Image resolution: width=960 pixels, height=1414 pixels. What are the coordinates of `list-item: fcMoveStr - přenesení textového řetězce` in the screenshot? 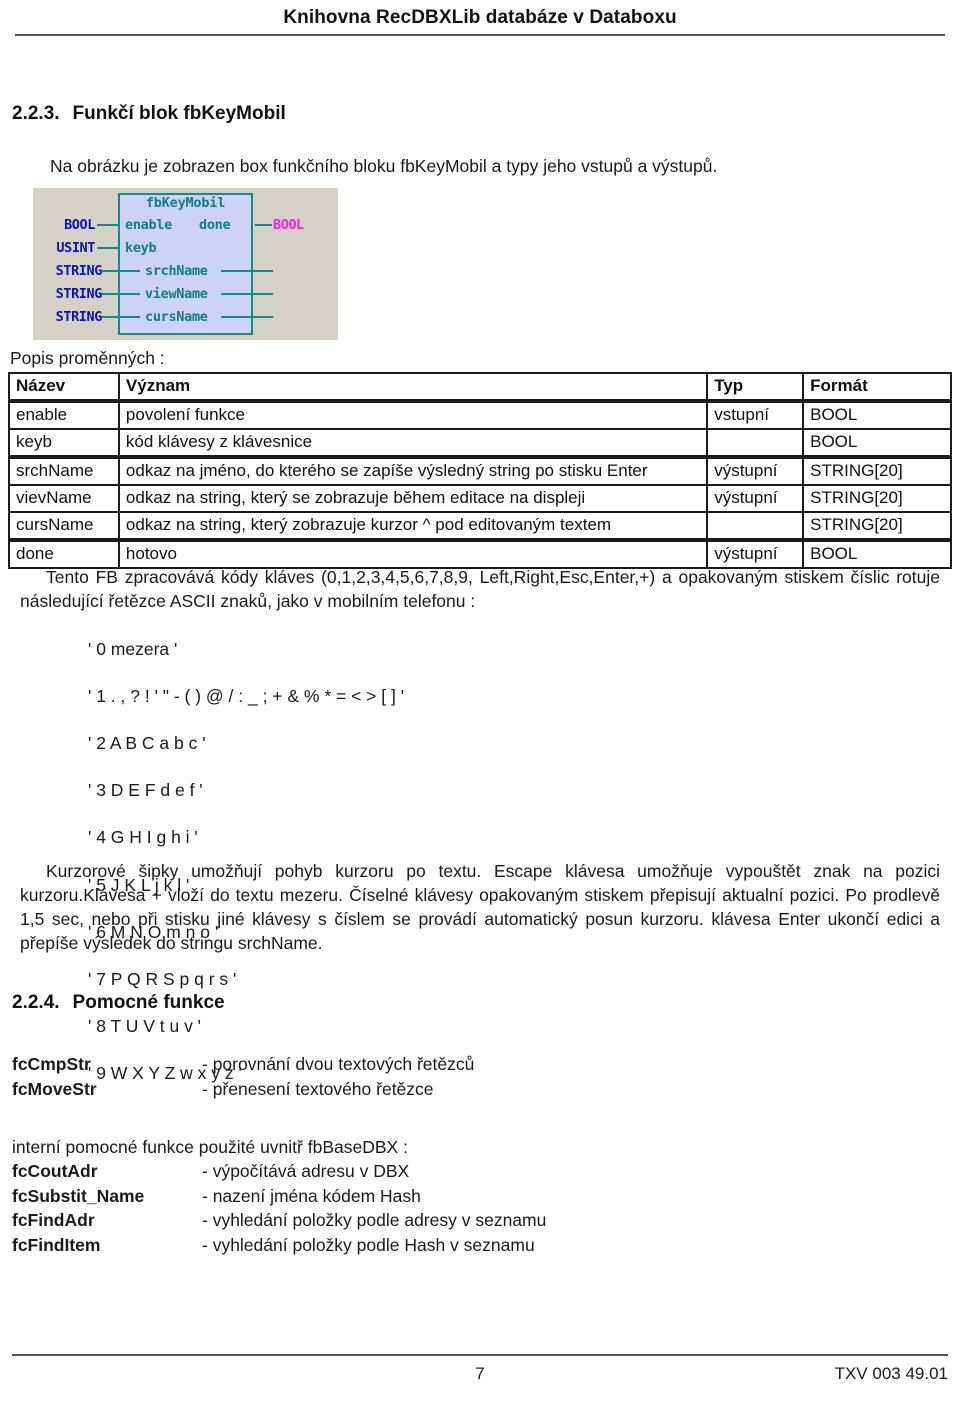 It's located at (243, 1089).